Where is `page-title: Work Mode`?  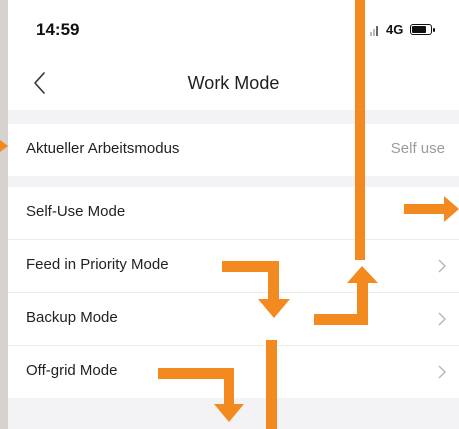
page-title: Work Mode is located at coordinates (233, 83).